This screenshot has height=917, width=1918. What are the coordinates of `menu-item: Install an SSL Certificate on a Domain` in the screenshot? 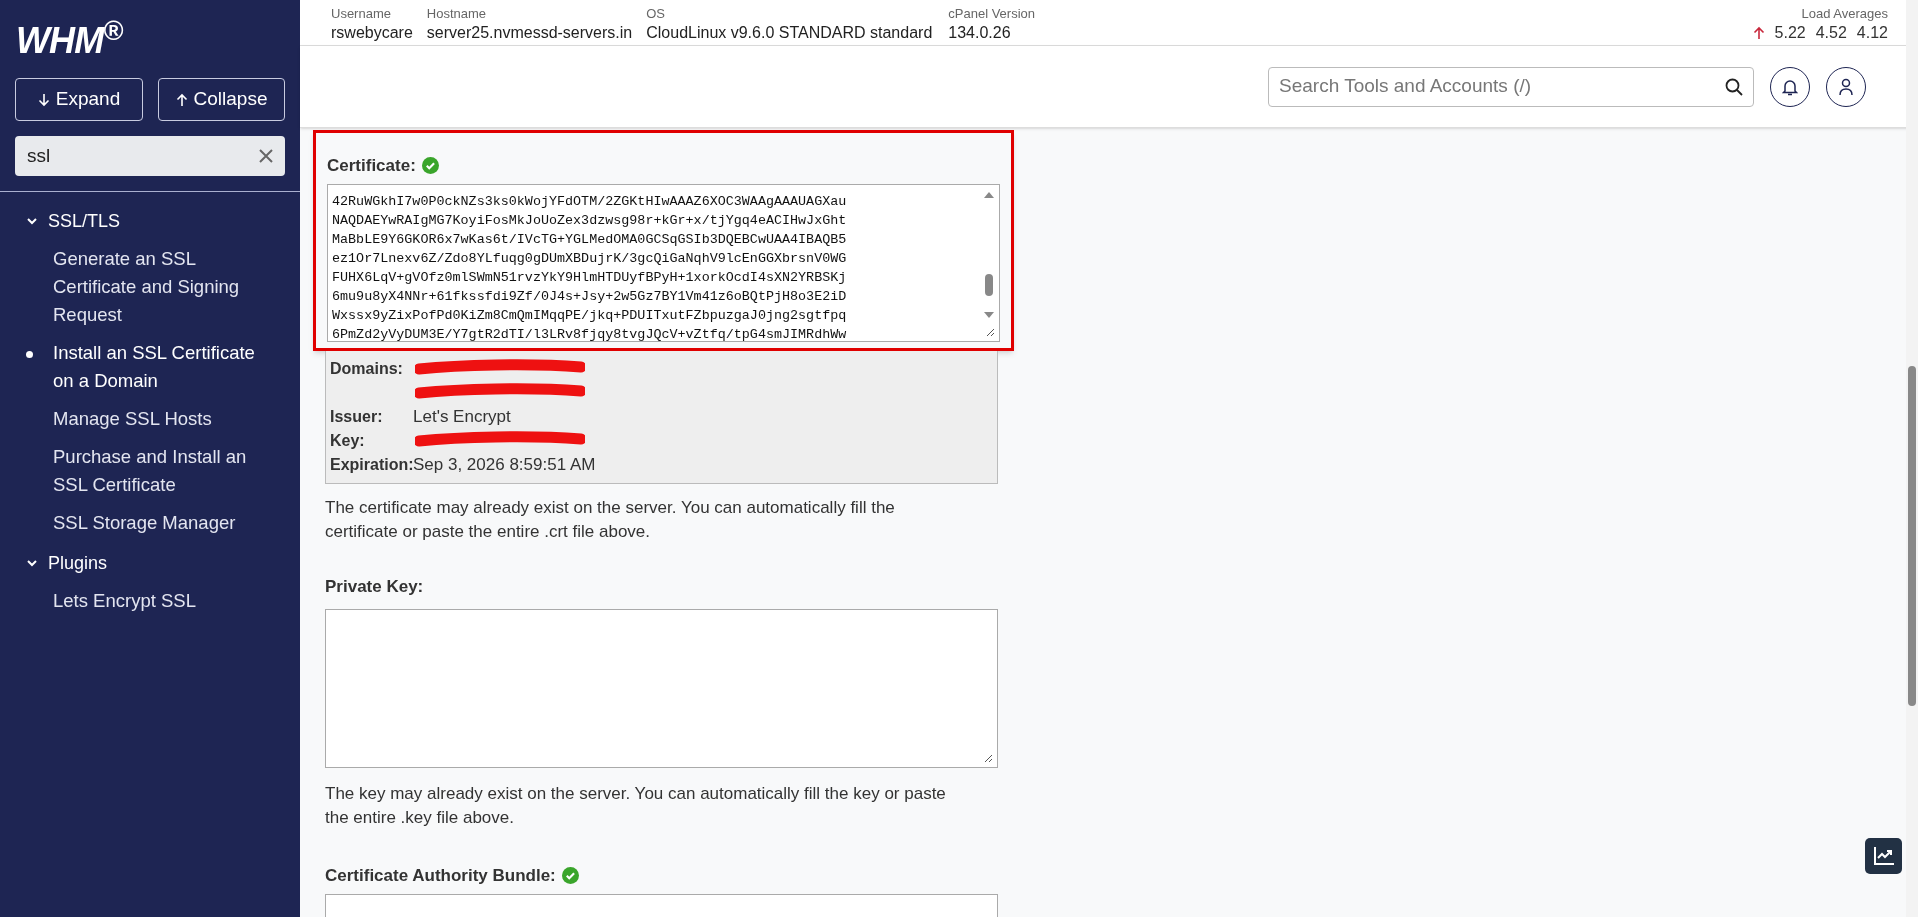 It's located at (155, 367).